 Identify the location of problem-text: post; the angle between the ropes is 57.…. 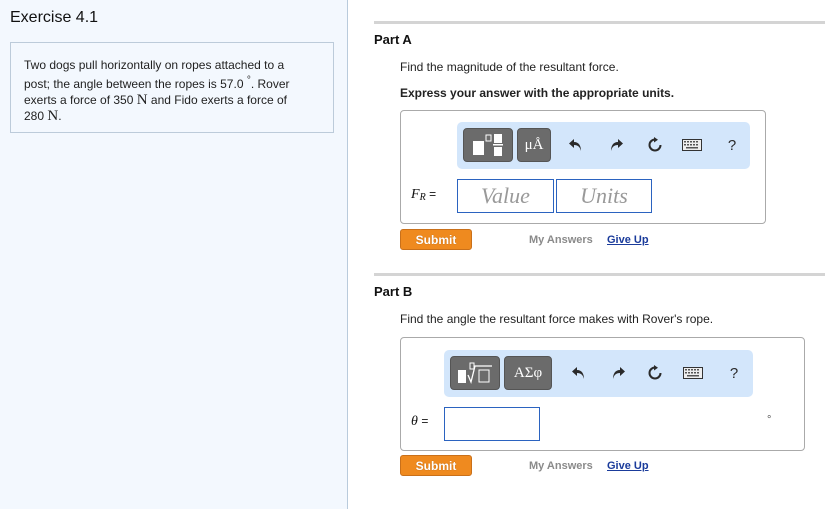
(135, 84).